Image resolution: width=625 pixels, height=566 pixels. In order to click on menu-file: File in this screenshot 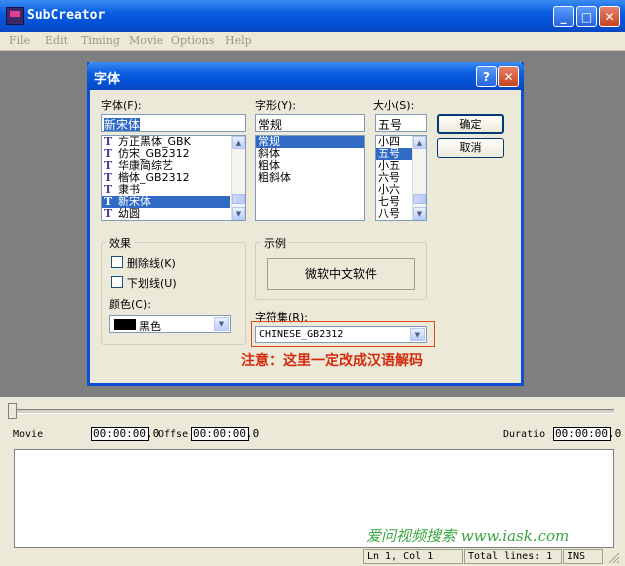, I will do `click(19, 40)`.